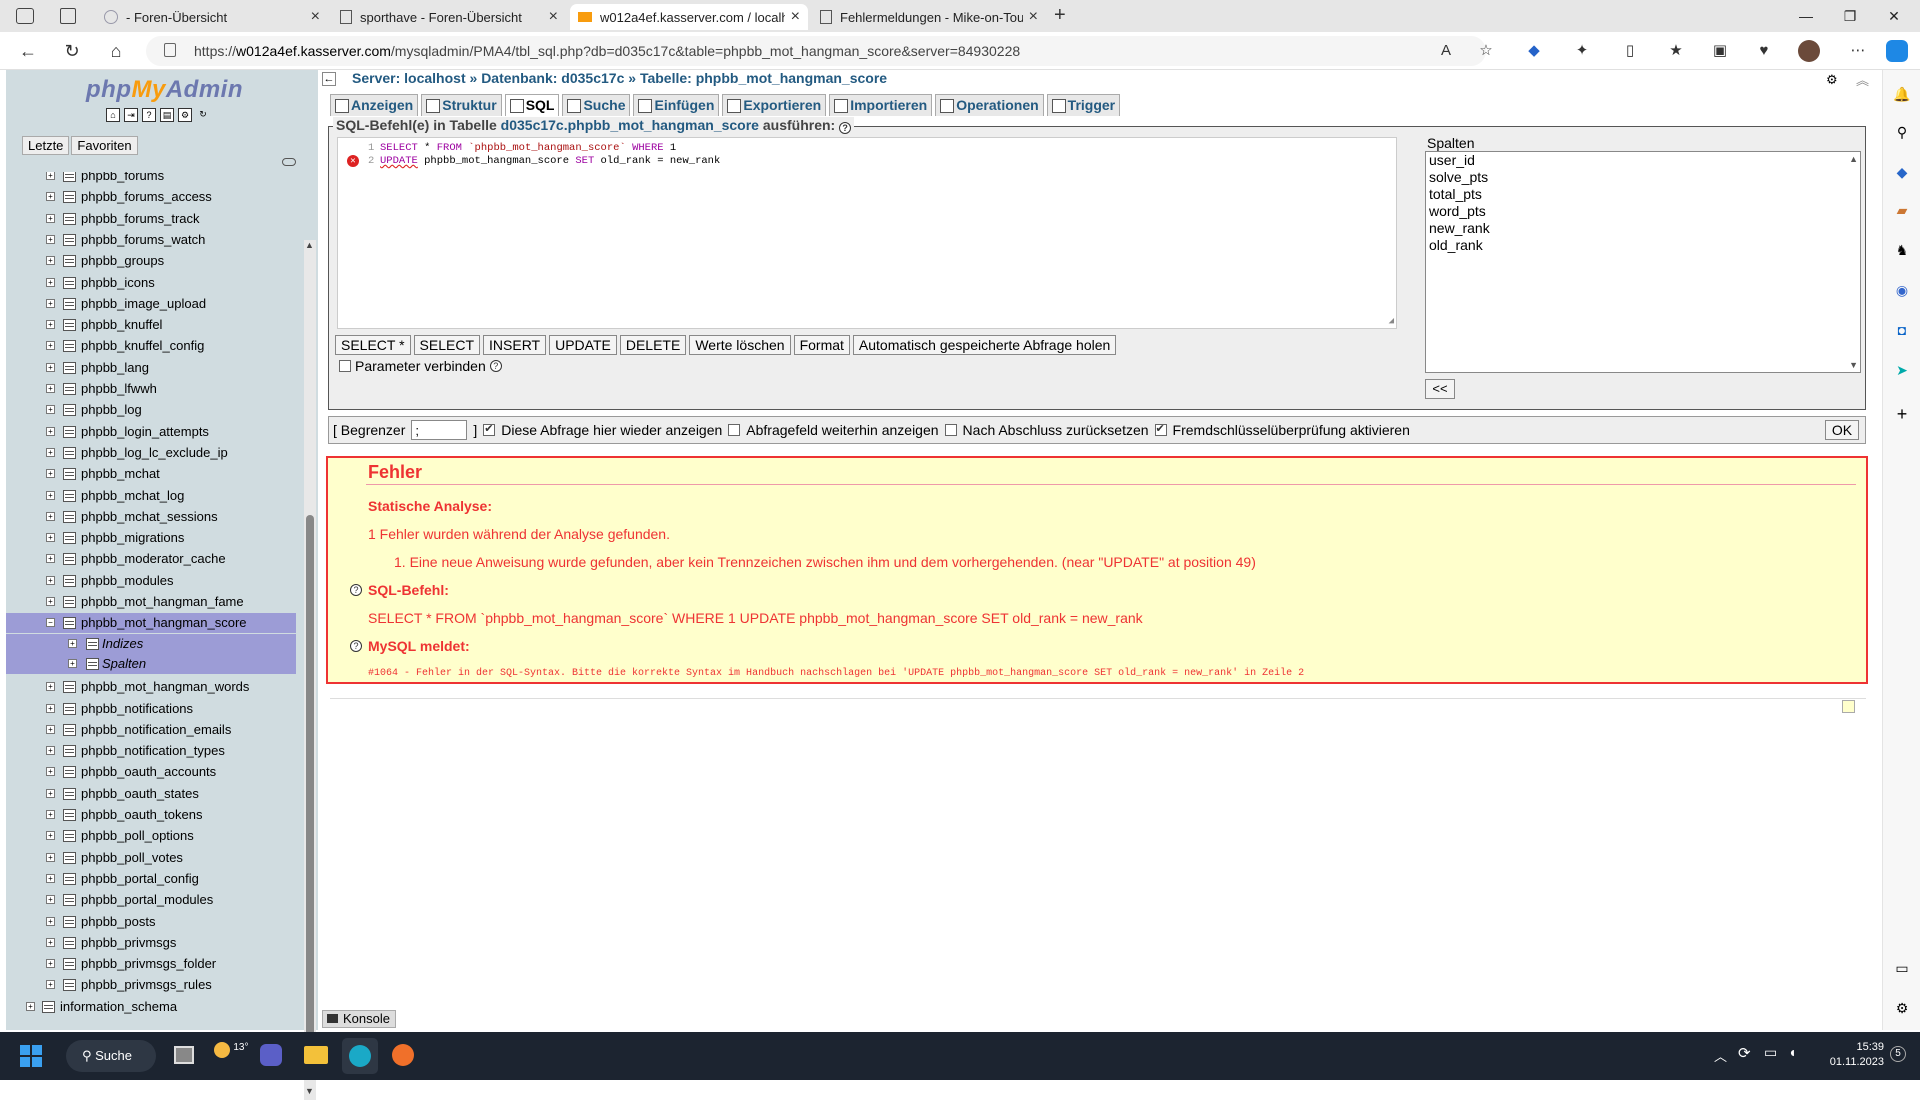  I want to click on ok-button: OK, so click(1842, 430).